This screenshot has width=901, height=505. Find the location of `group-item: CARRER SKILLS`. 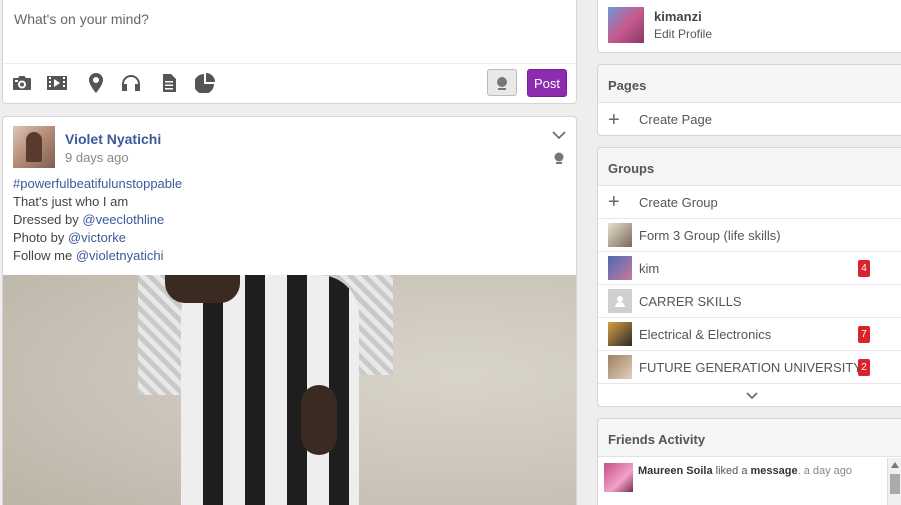

group-item: CARRER SKILLS is located at coordinates (749, 301).